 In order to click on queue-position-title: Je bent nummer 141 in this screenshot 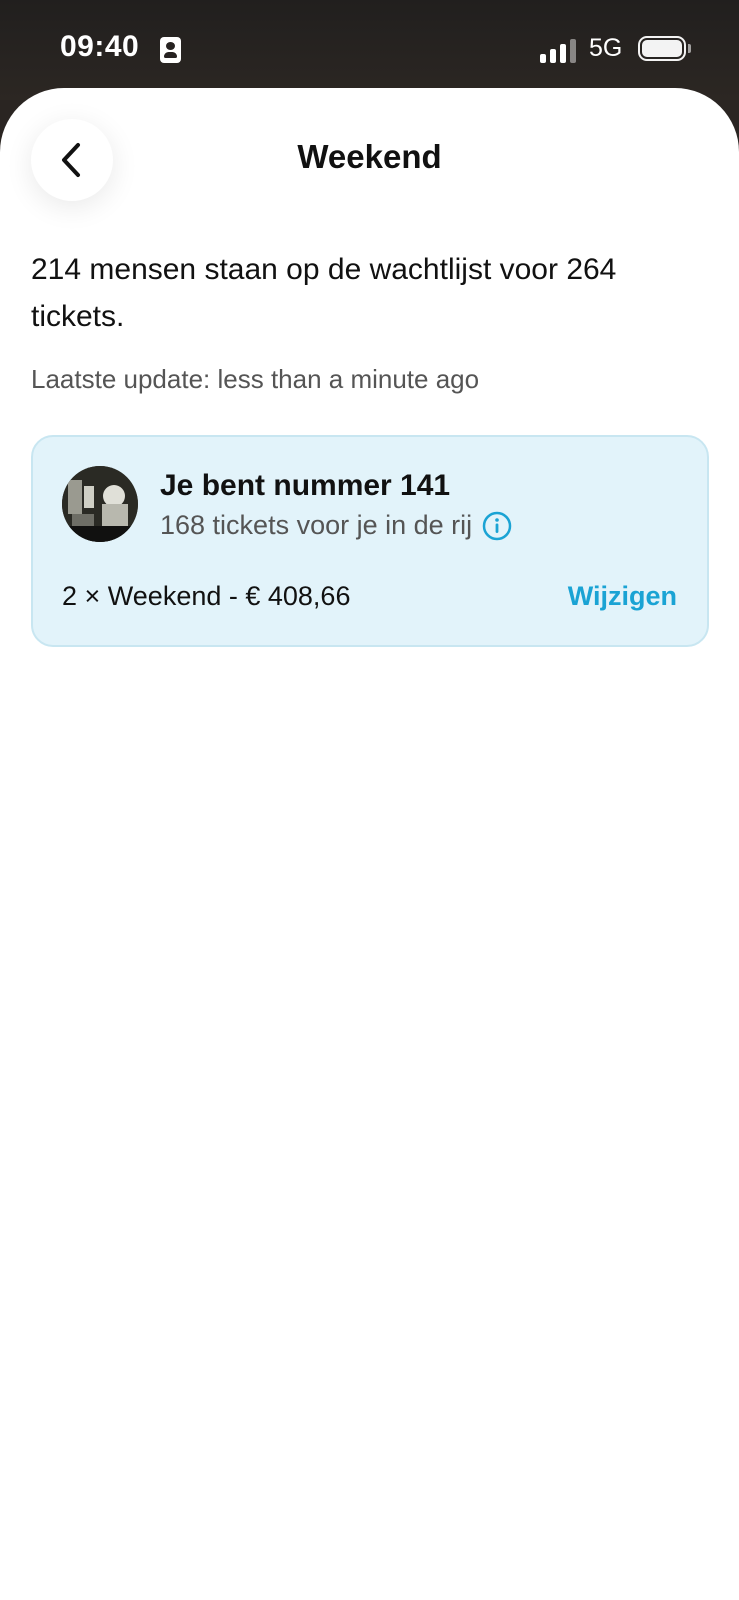, I will do `click(305, 485)`.